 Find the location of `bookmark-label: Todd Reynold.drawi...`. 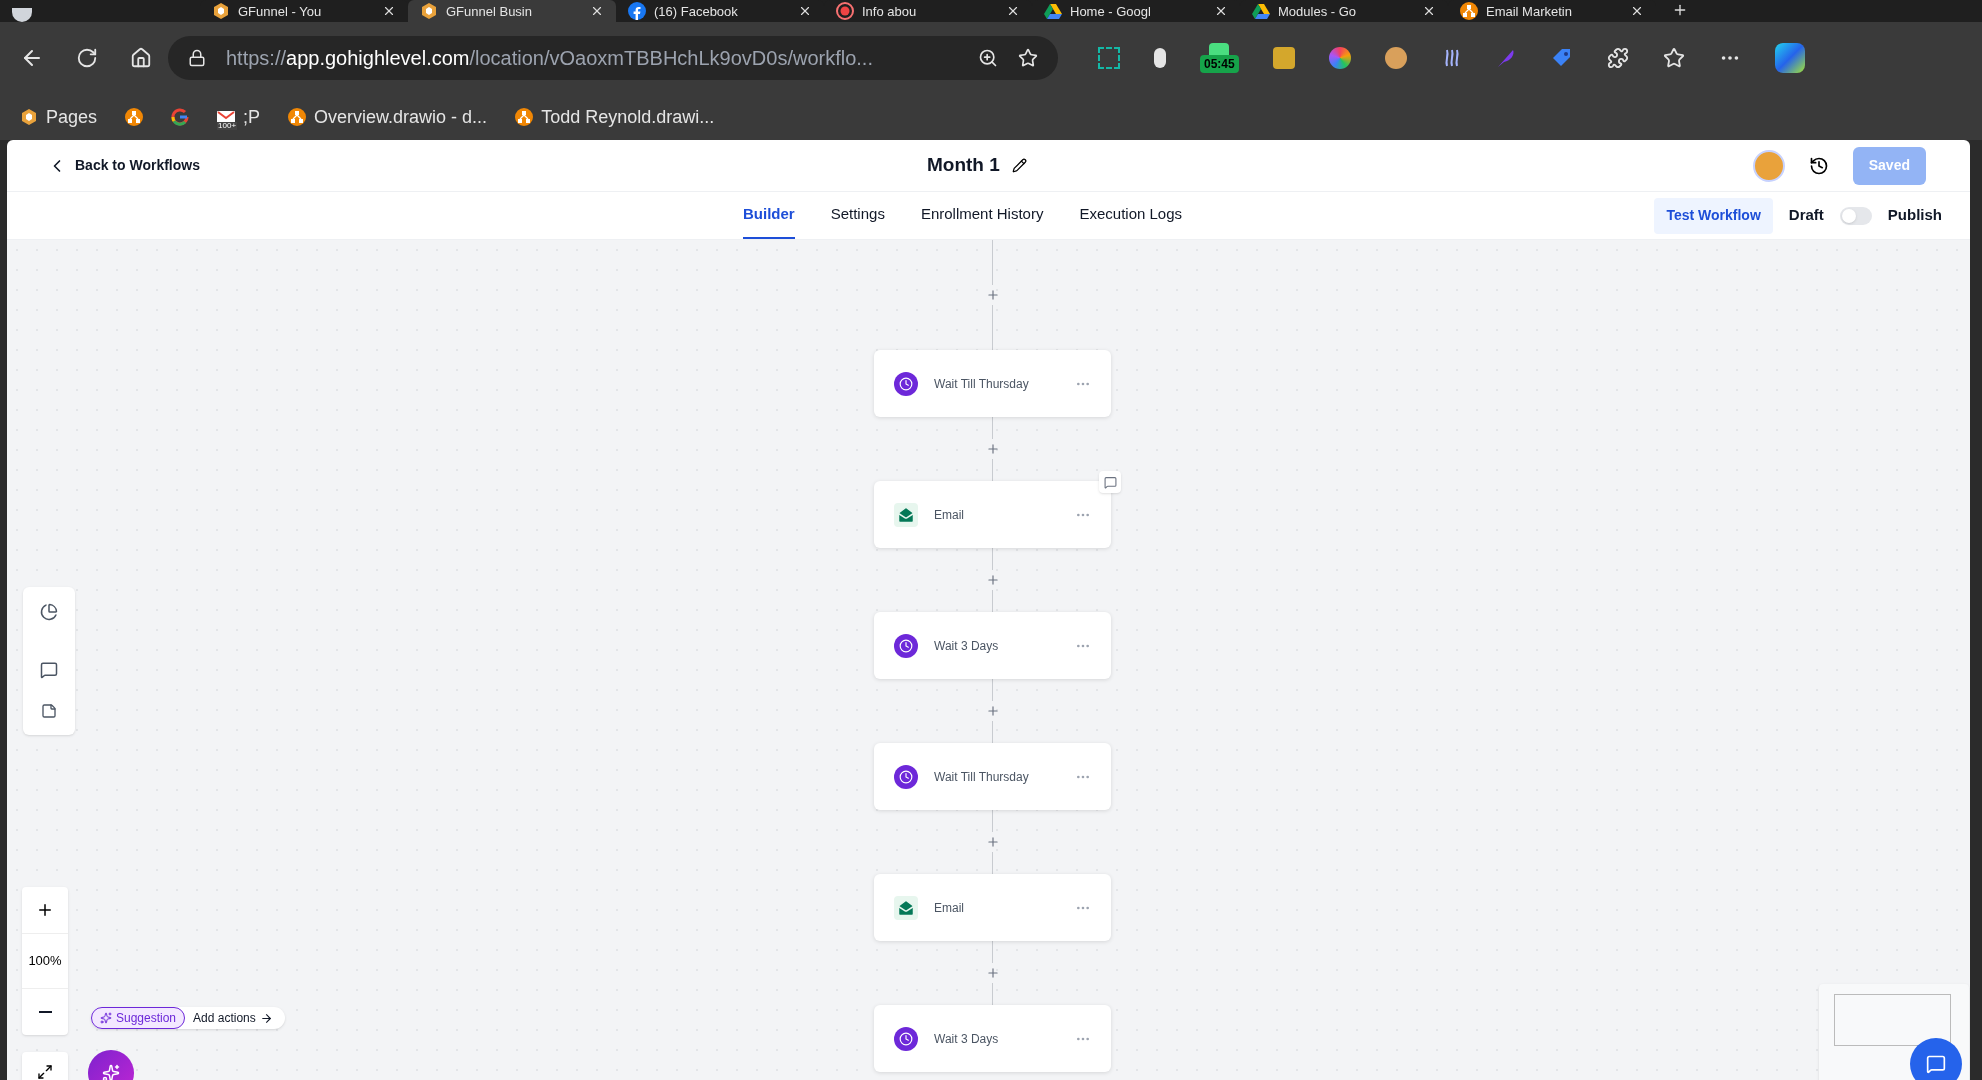

bookmark-label: Todd Reynold.drawi... is located at coordinates (628, 117).